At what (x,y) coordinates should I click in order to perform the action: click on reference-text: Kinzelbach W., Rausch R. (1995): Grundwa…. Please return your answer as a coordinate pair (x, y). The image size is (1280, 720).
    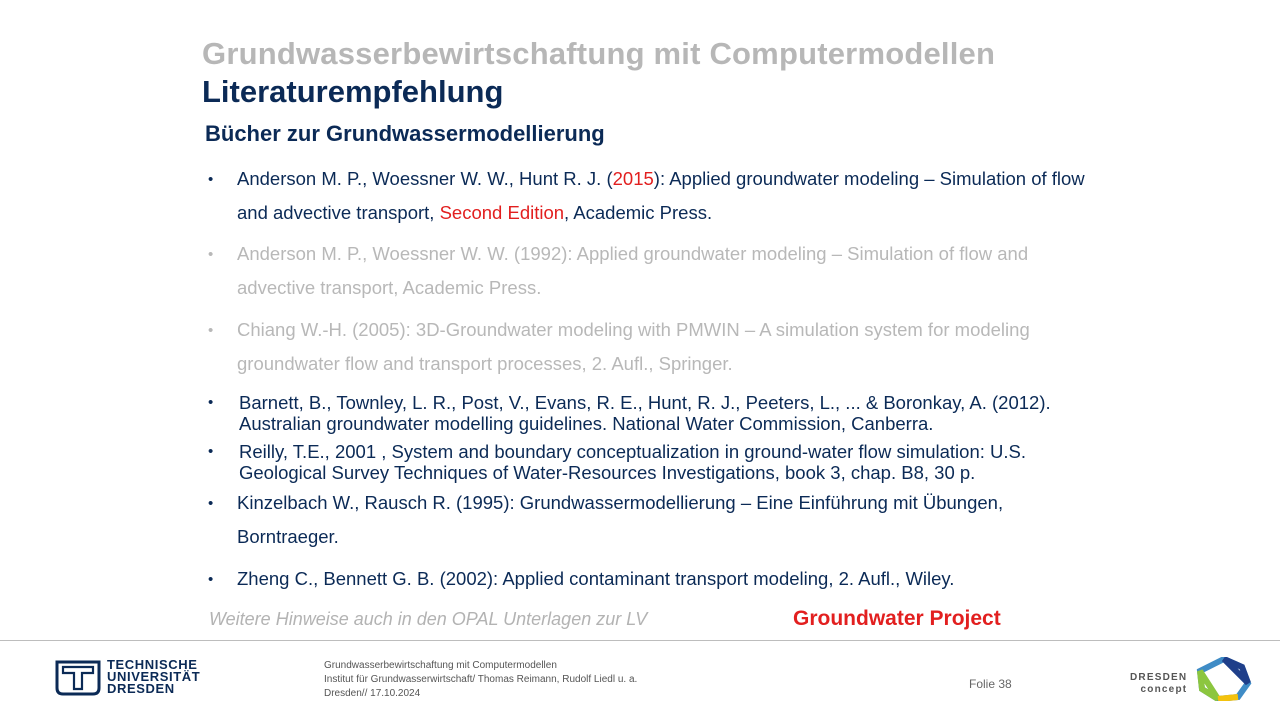
    Looking at the image, I should click on (620, 519).